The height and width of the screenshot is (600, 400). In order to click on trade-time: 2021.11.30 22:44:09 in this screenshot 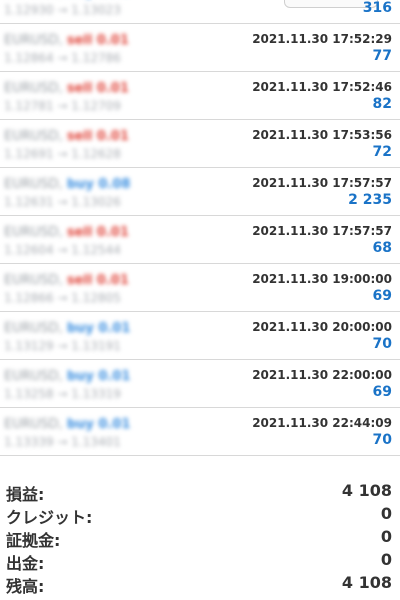, I will do `click(322, 423)`.